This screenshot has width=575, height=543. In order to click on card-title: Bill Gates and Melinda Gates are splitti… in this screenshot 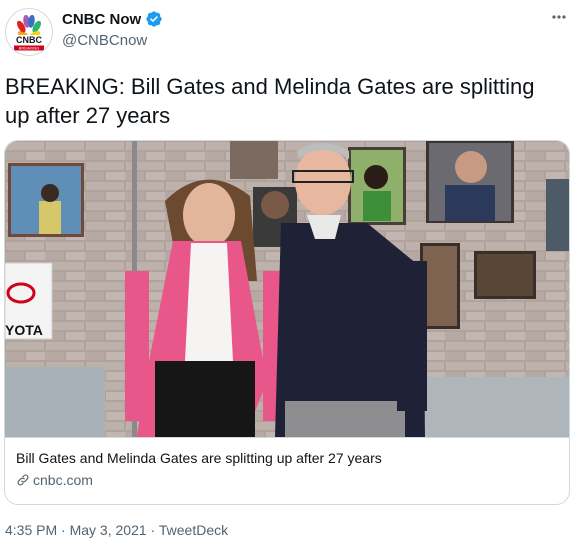, I will do `click(199, 458)`.